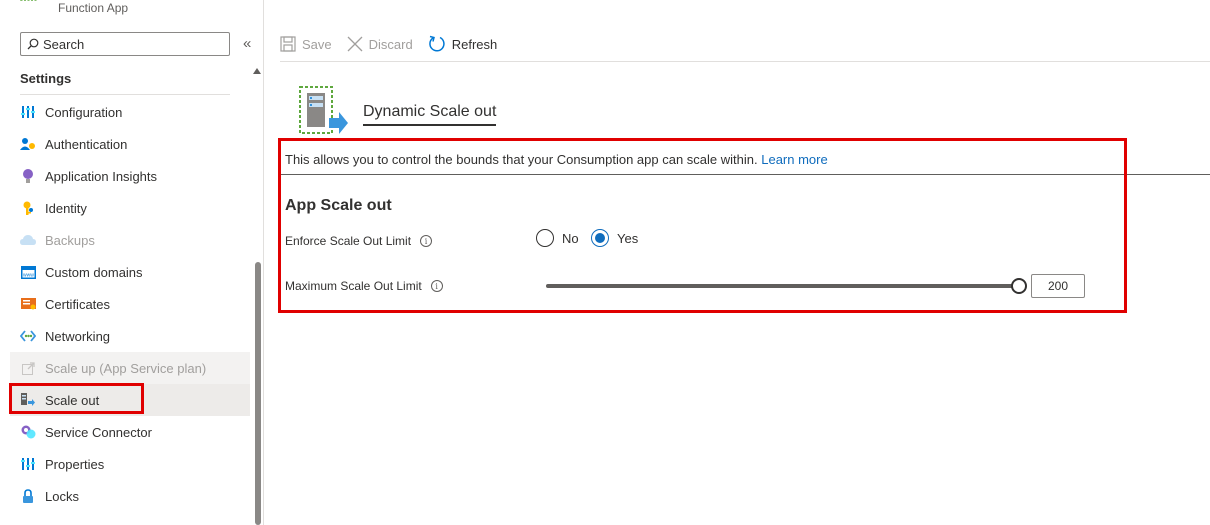 Image resolution: width=1210 pixels, height=525 pixels. Describe the element at coordinates (93, 8) in the screenshot. I see `resource-type-label: Function App` at that location.